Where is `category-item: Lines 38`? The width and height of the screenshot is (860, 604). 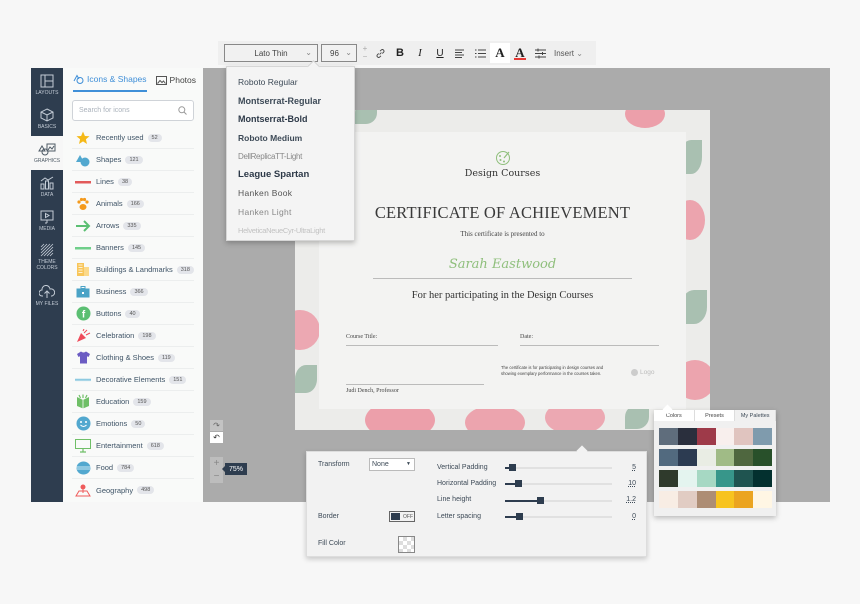
category-item: Lines 38 is located at coordinates (133, 182).